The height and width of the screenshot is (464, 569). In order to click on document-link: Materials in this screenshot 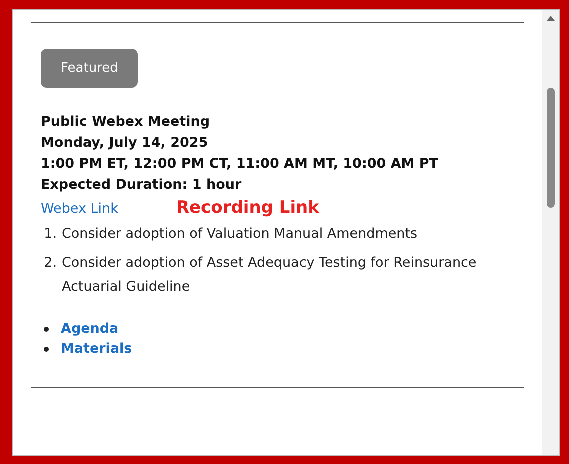, I will do `click(96, 349)`.